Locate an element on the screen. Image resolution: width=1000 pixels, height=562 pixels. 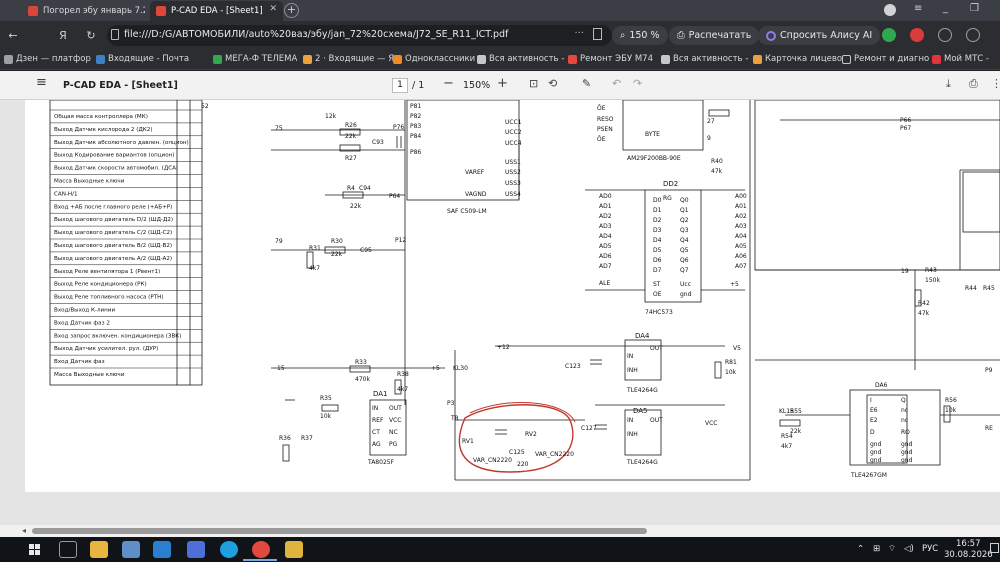
downloads-icon is located at coordinates (973, 35).